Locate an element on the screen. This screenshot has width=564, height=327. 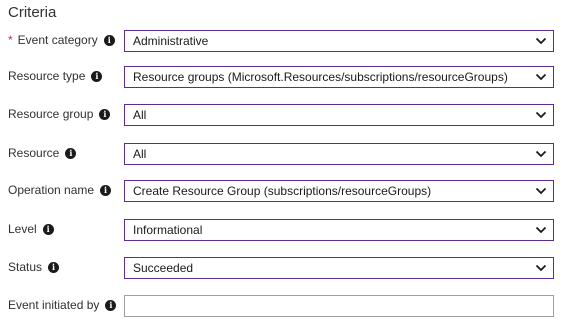
status-label-group: Status i is located at coordinates (34, 267).